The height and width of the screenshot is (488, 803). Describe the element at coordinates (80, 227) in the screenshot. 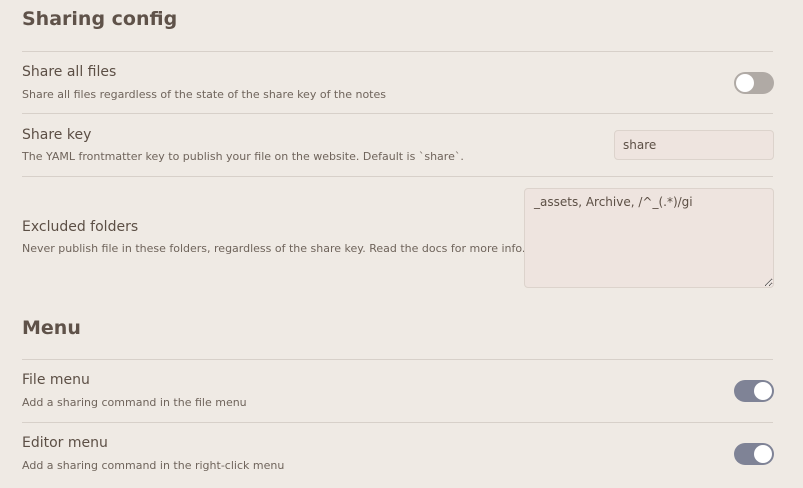

I see `setting-name-excluded-folders: Excluded folders` at that location.